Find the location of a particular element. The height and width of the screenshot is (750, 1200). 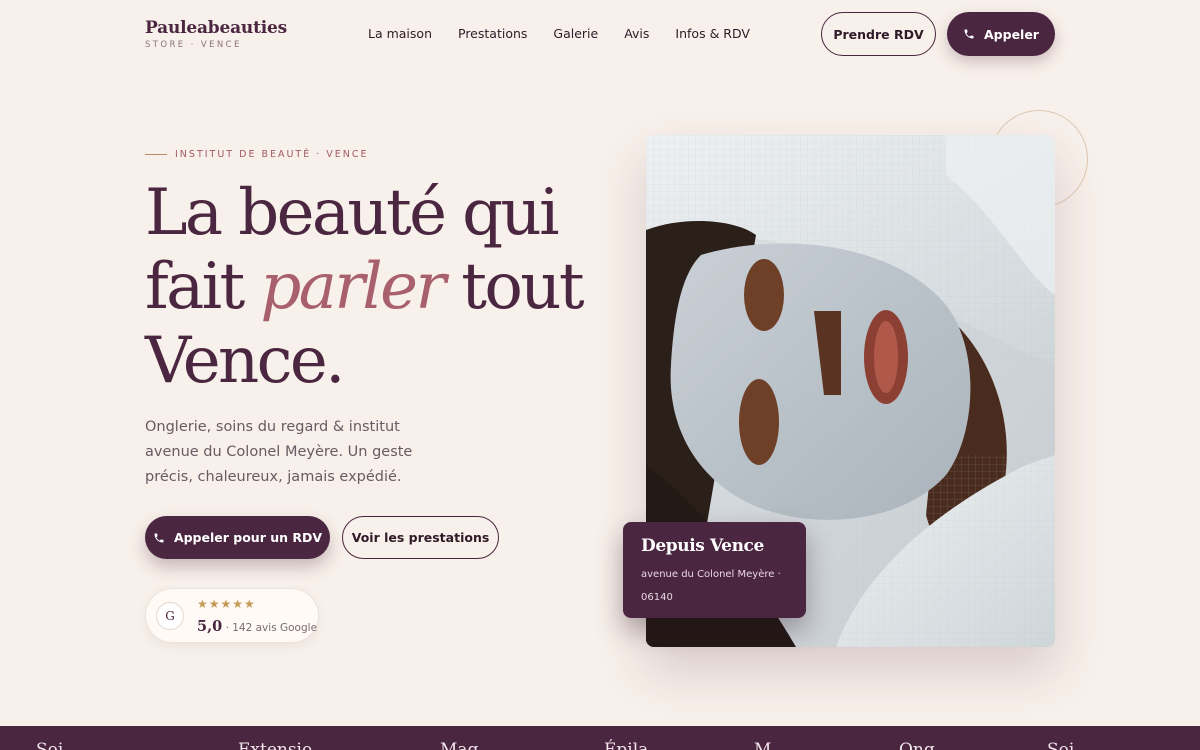

voir-prestations-label: Voir les prestations is located at coordinates (420, 537).